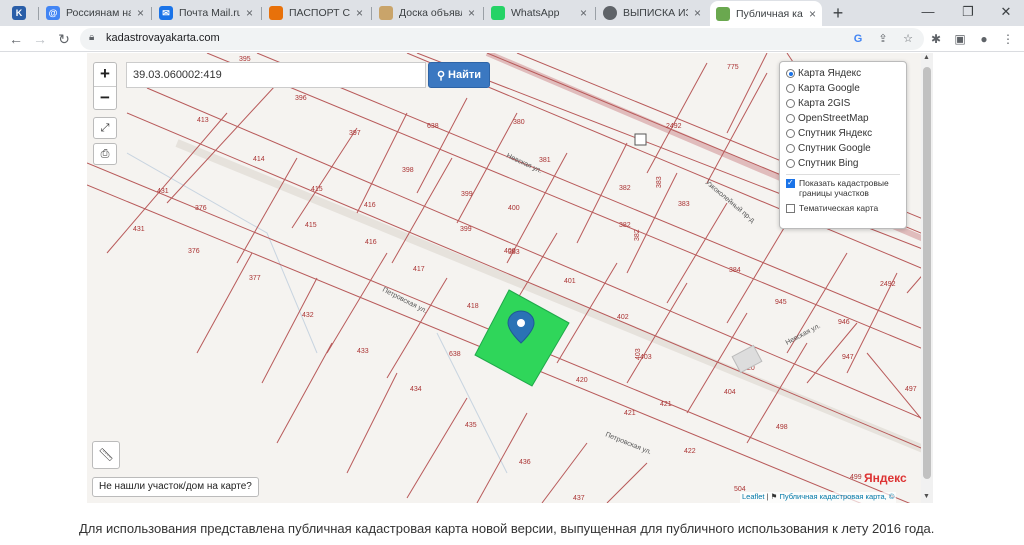 The image size is (1024, 545). Describe the element at coordinates (363, 351) in the screenshot. I see `parcel-label: 433` at that location.